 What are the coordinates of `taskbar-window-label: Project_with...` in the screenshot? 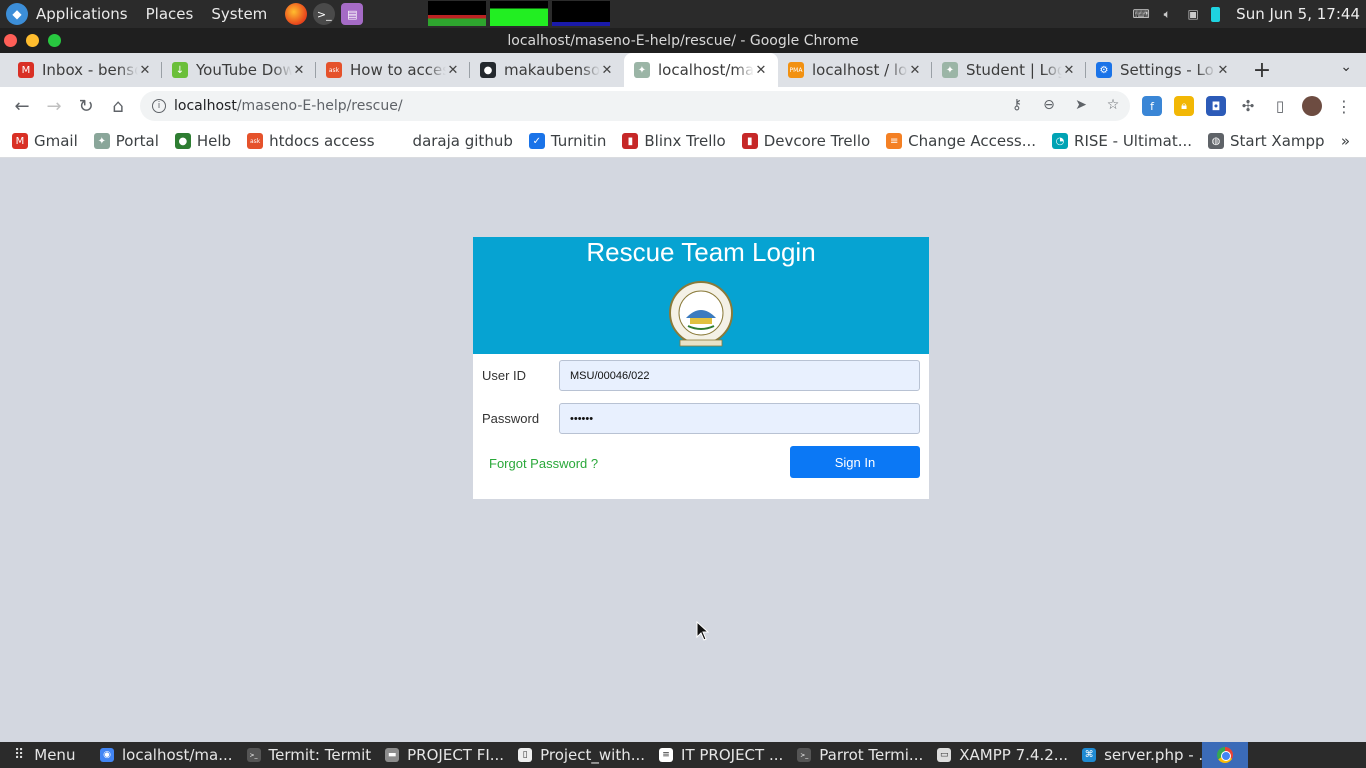 It's located at (593, 755).